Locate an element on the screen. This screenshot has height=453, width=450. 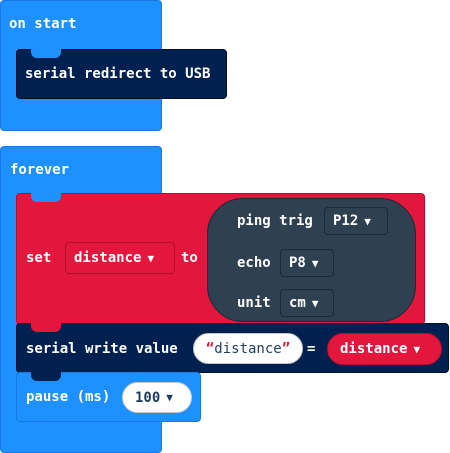
ping-trig-label: ping trig is located at coordinates (275, 221).